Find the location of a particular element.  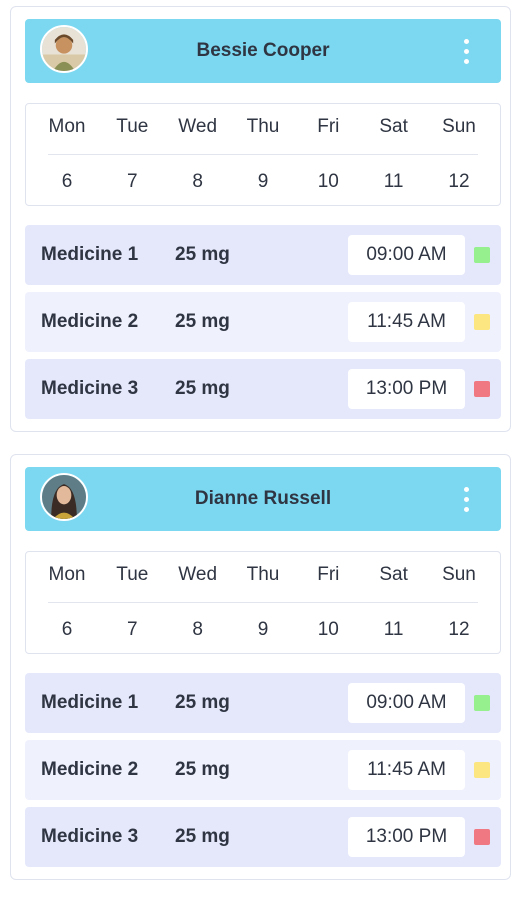

patient-header: Dianne Russell is located at coordinates (263, 499).